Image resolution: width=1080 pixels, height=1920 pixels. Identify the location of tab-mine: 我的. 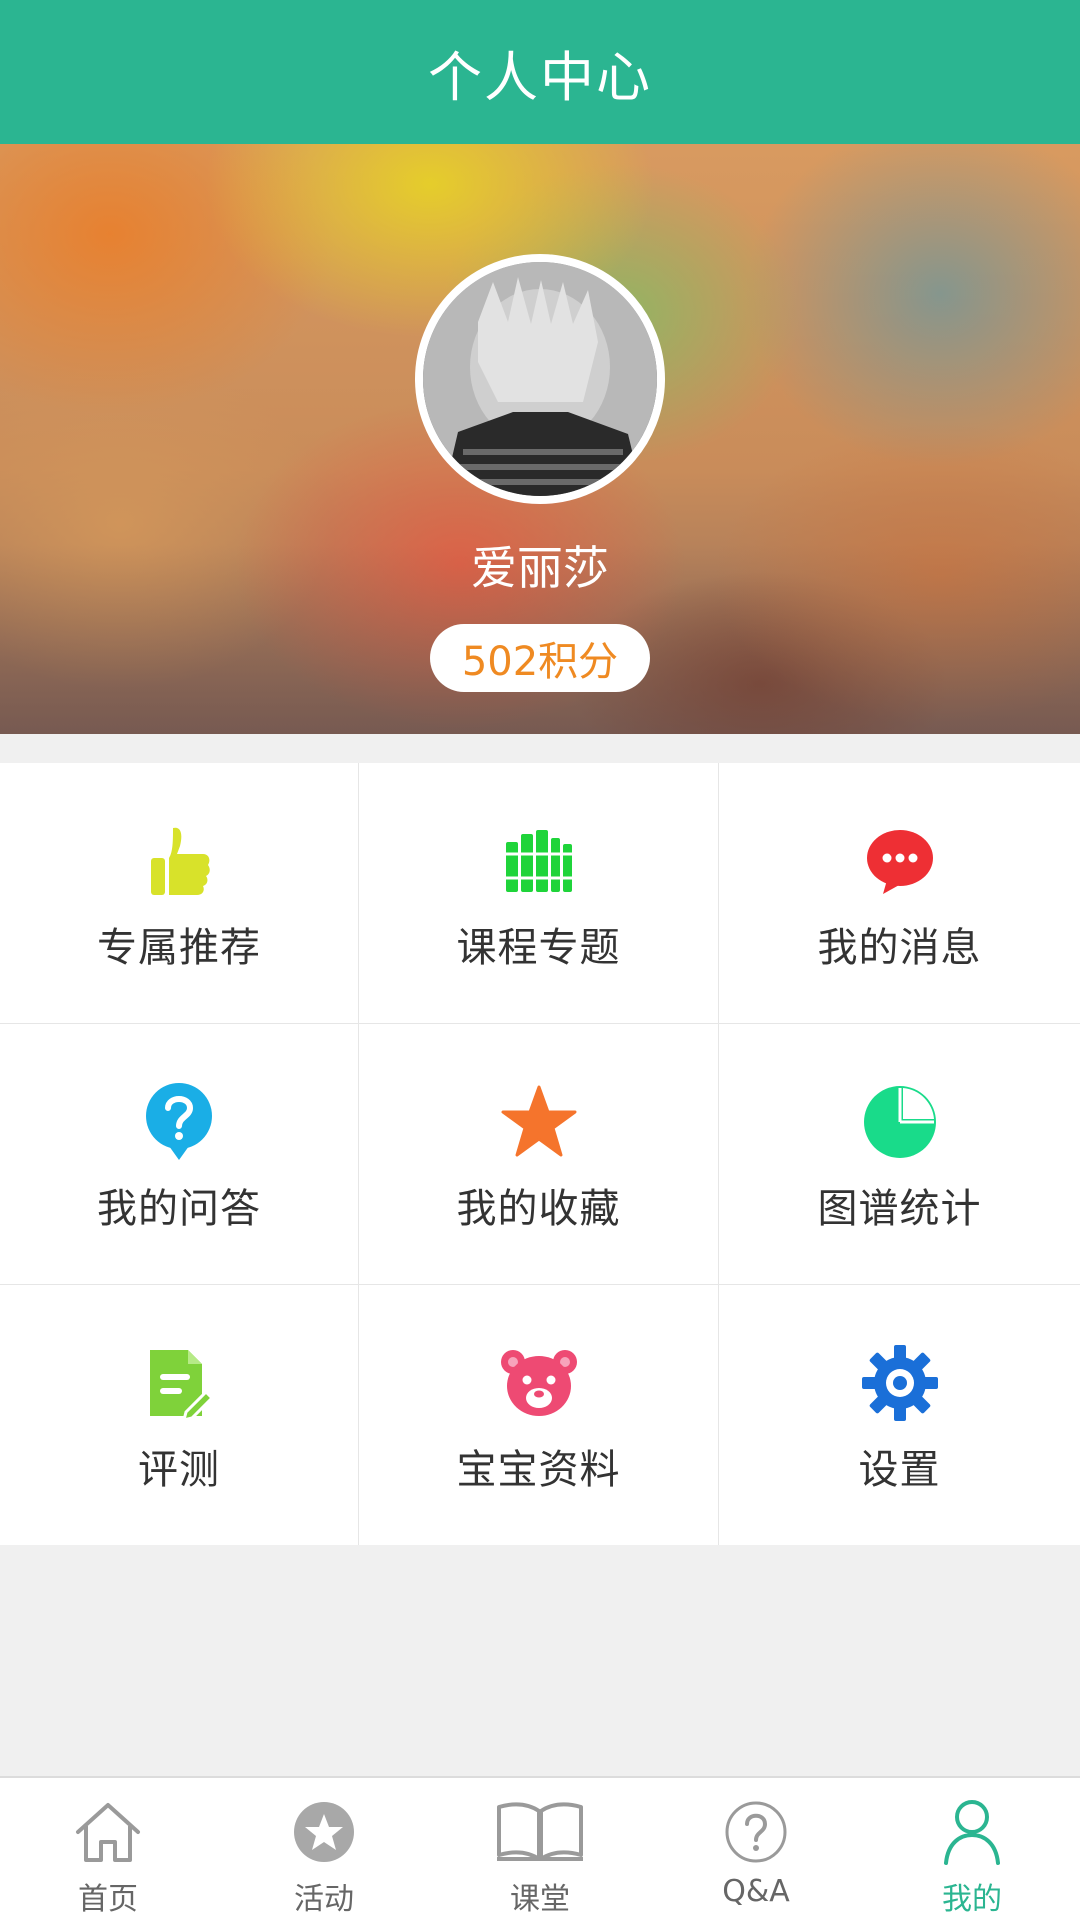
(972, 1849).